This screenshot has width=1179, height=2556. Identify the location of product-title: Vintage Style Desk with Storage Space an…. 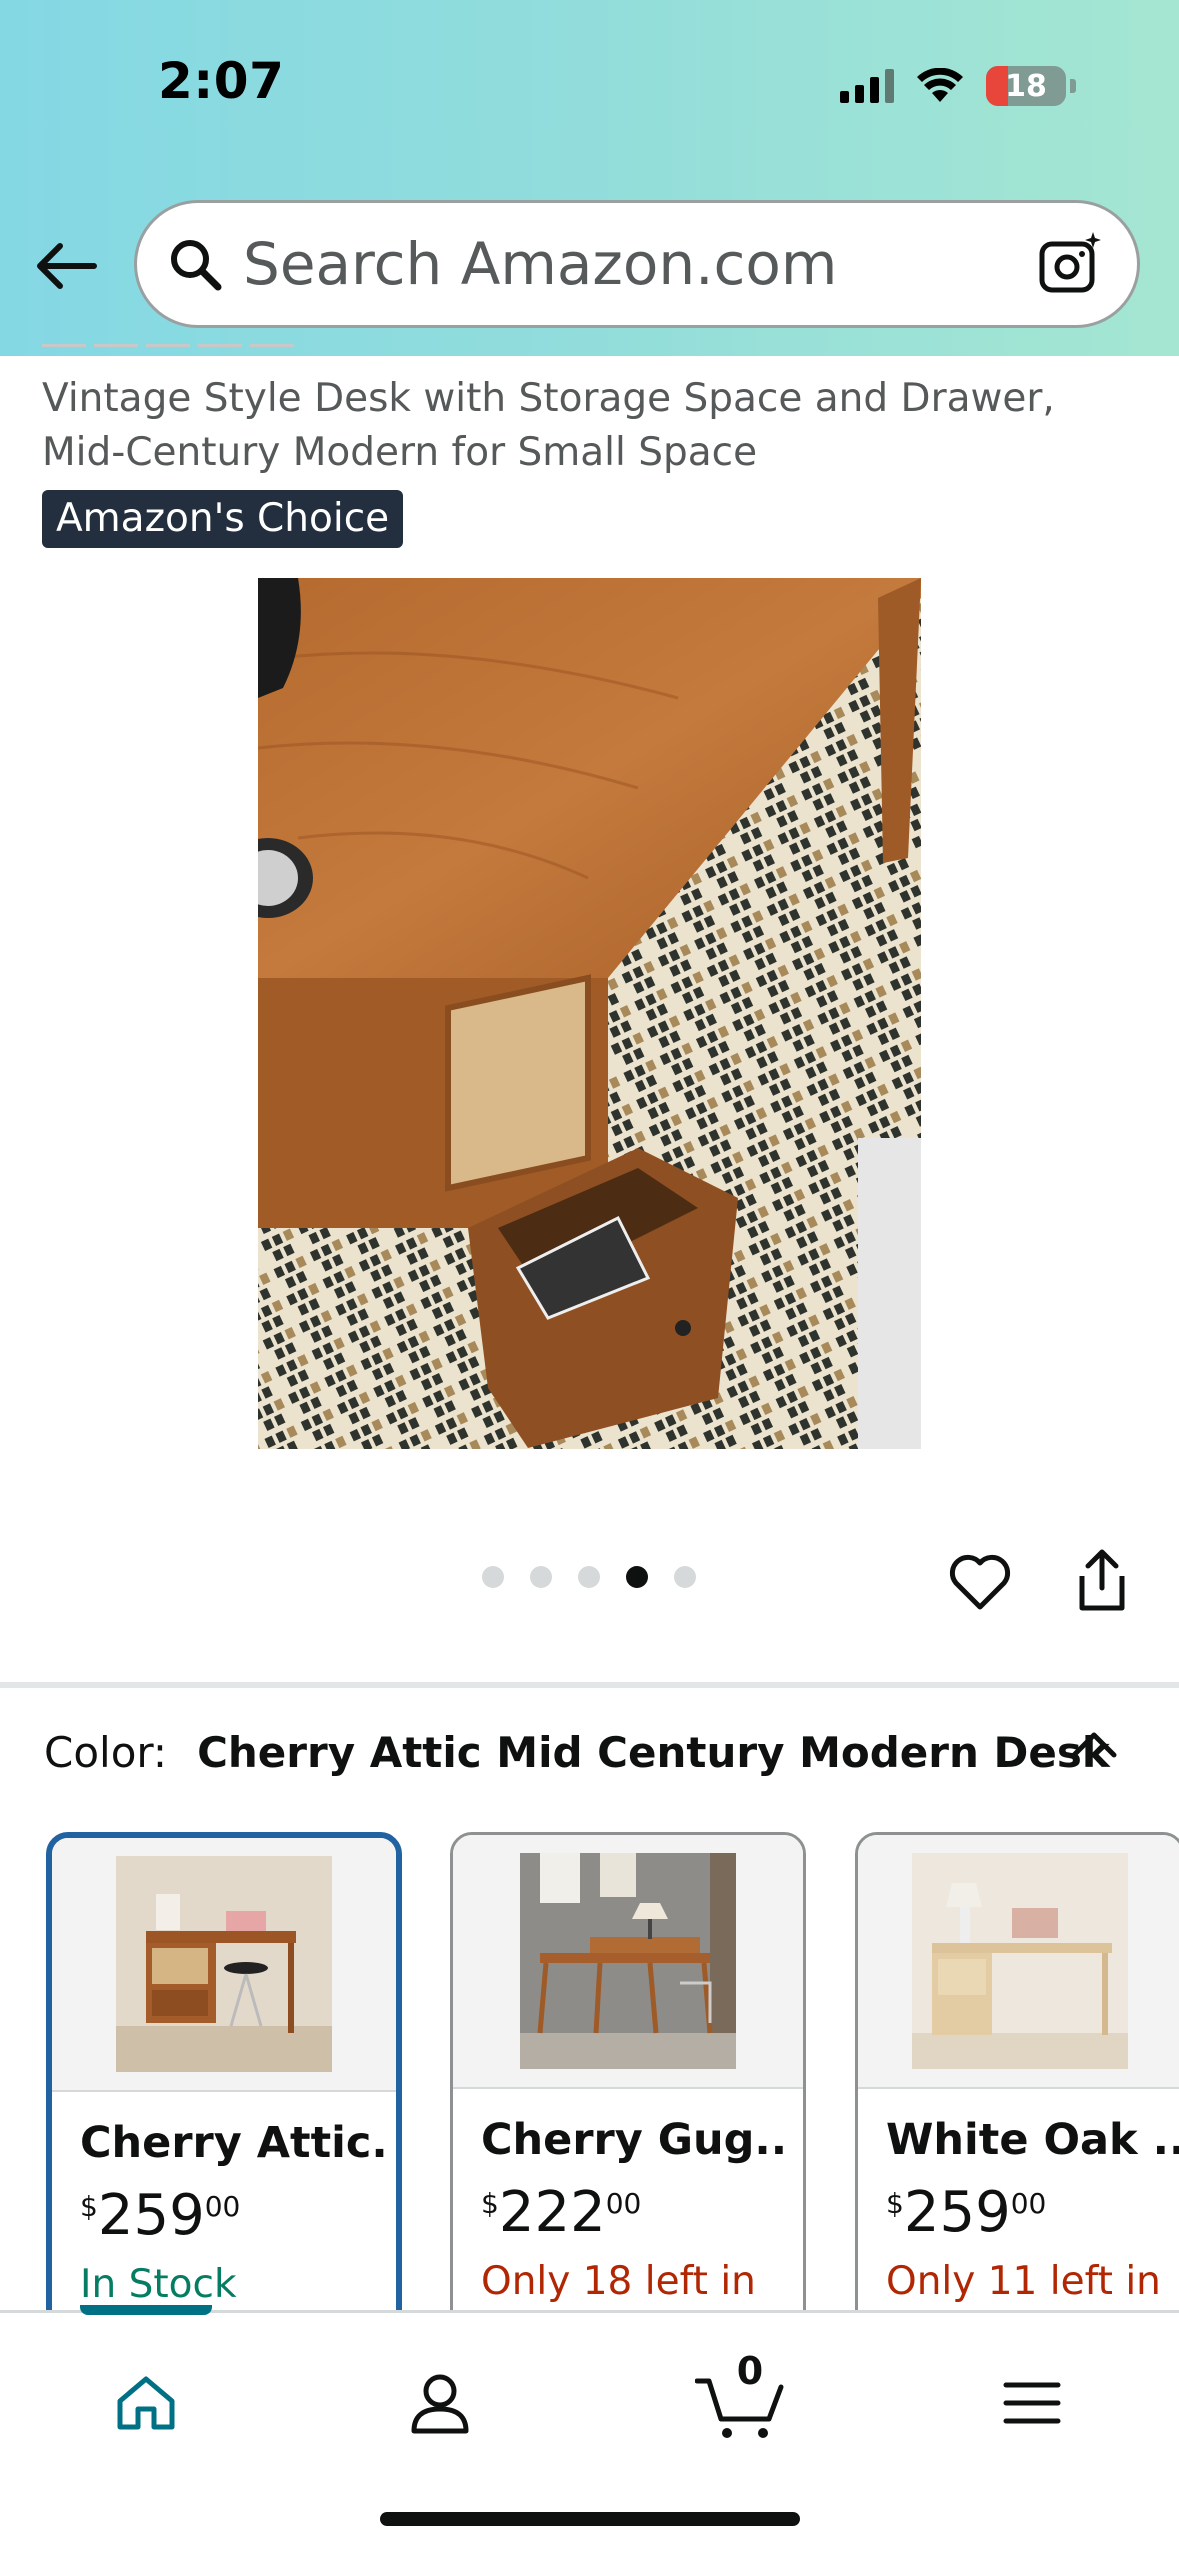
(582, 426).